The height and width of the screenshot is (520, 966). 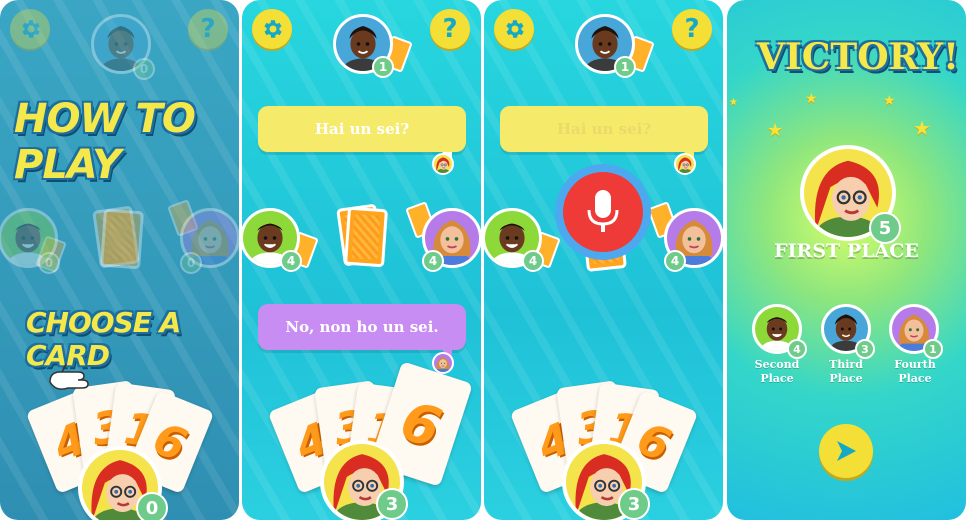 What do you see at coordinates (362, 332) in the screenshot?
I see `answer-bubble: No, non ho un sei.` at bounding box center [362, 332].